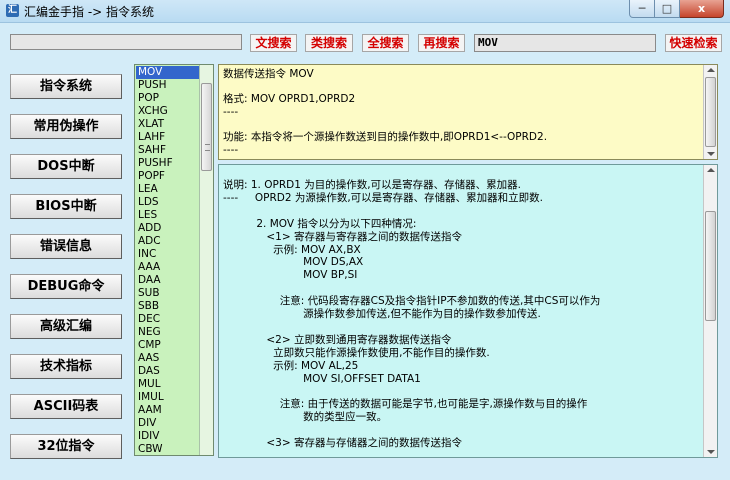  I want to click on list-item: IMUL, so click(167, 397).